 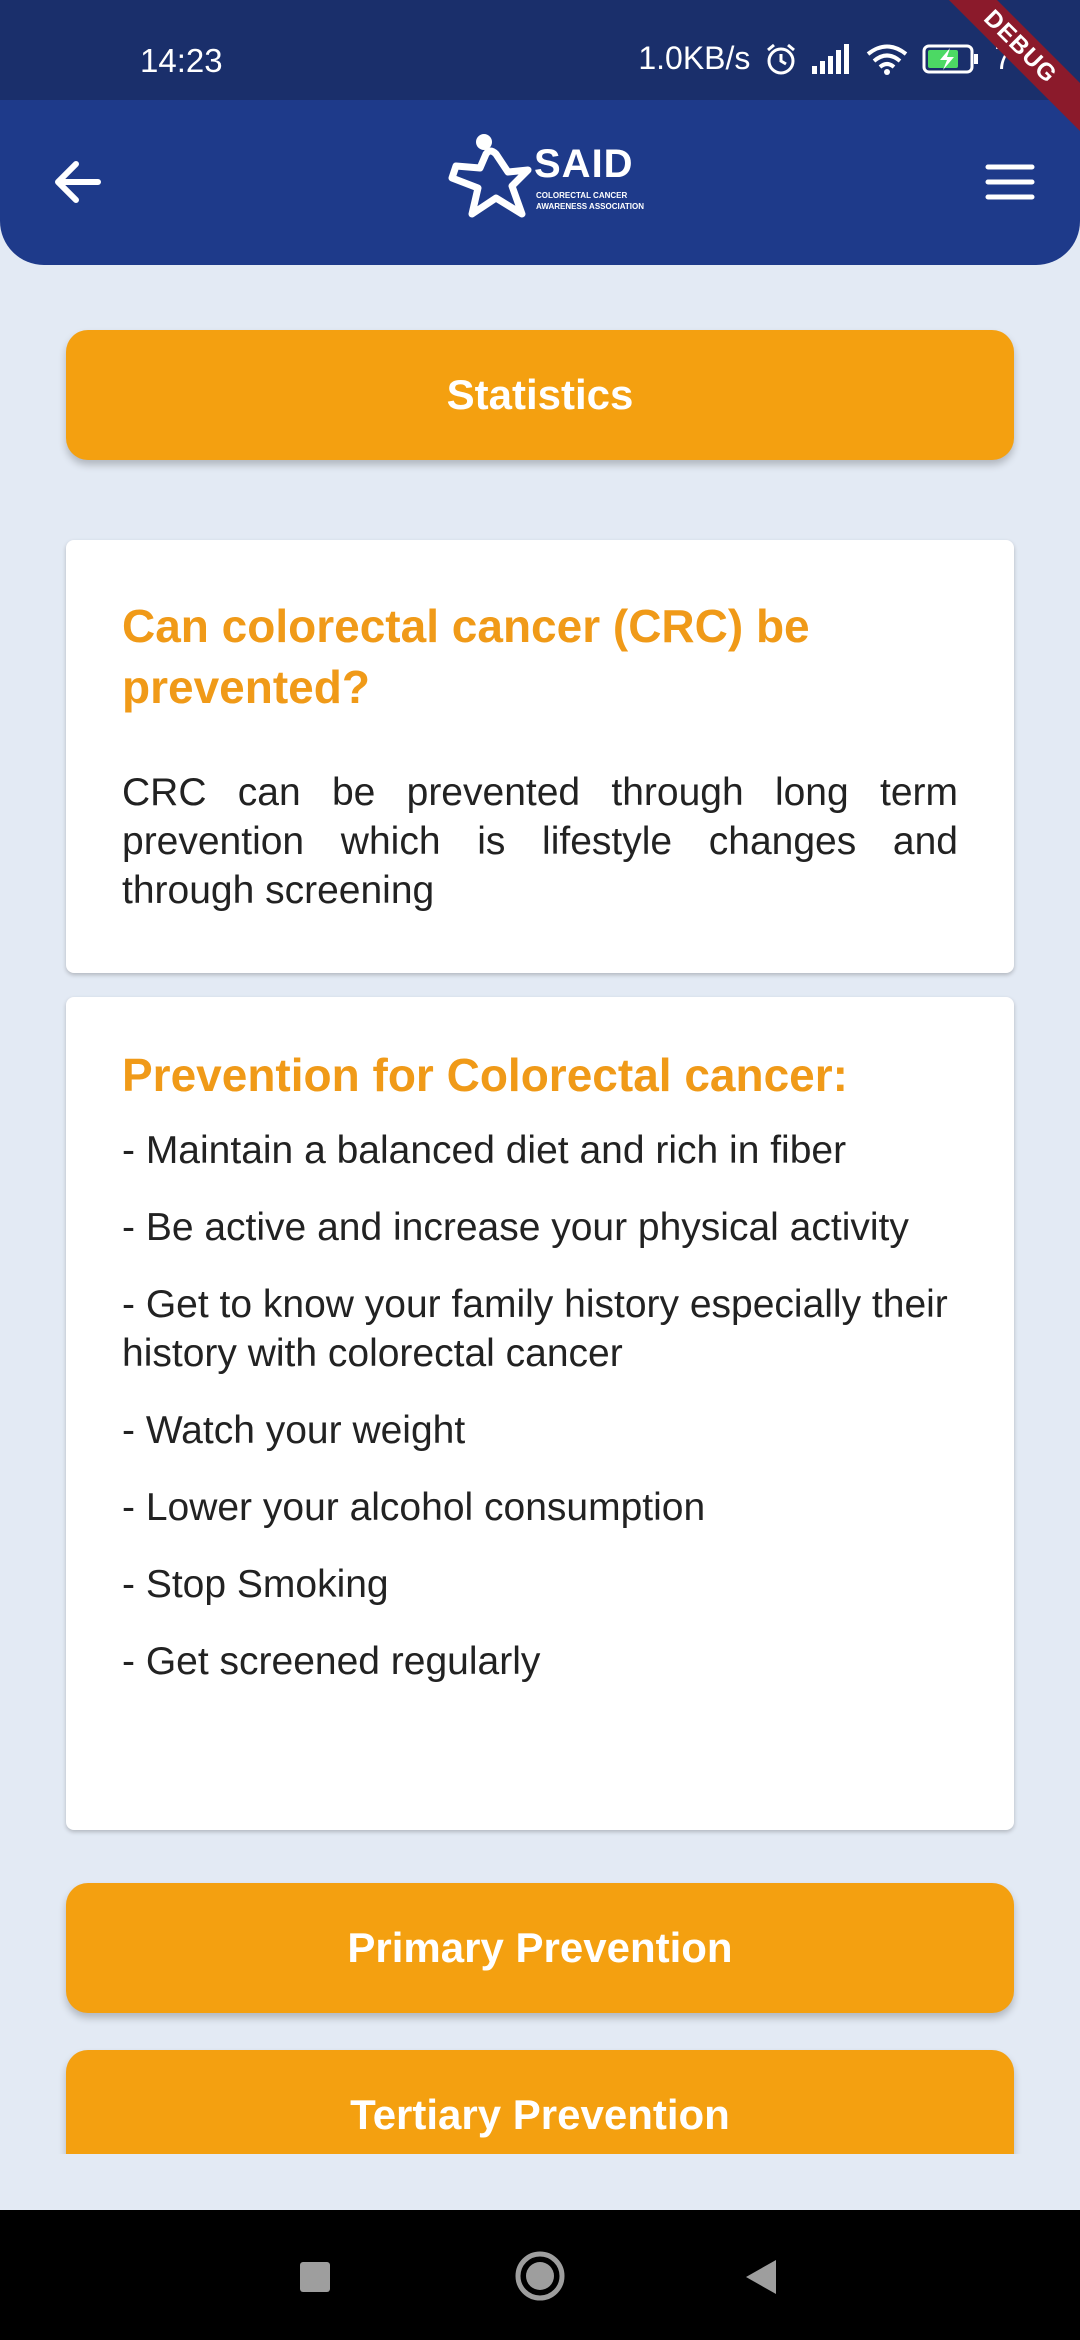 What do you see at coordinates (590, 201) in the screenshot?
I see `logo-subtitle: COLORECTAL CANCER AWARENESS ASSOCIATION` at bounding box center [590, 201].